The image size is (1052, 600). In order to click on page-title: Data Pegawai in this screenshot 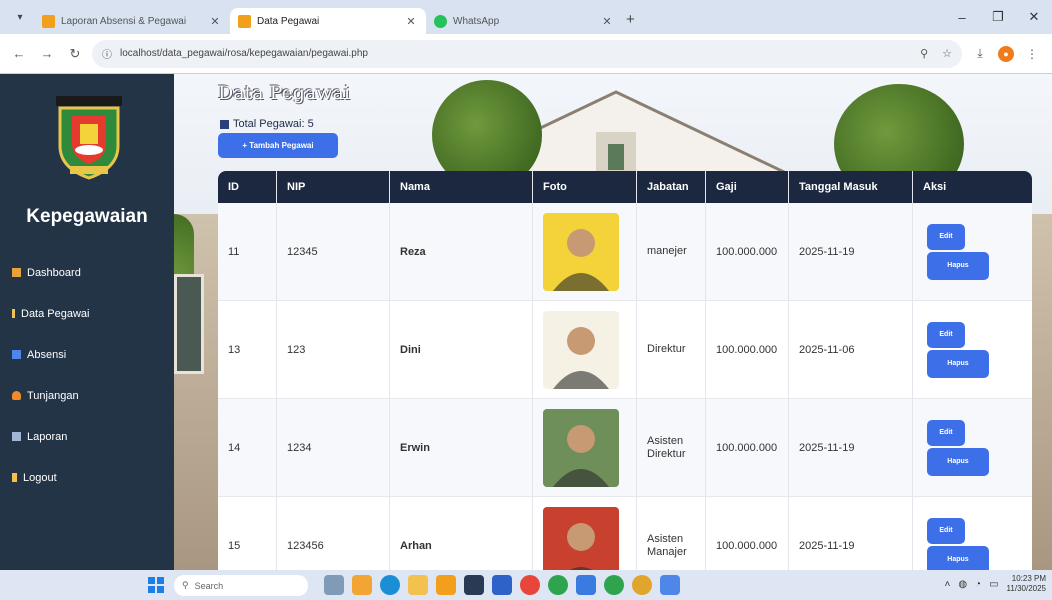, I will do `click(284, 93)`.